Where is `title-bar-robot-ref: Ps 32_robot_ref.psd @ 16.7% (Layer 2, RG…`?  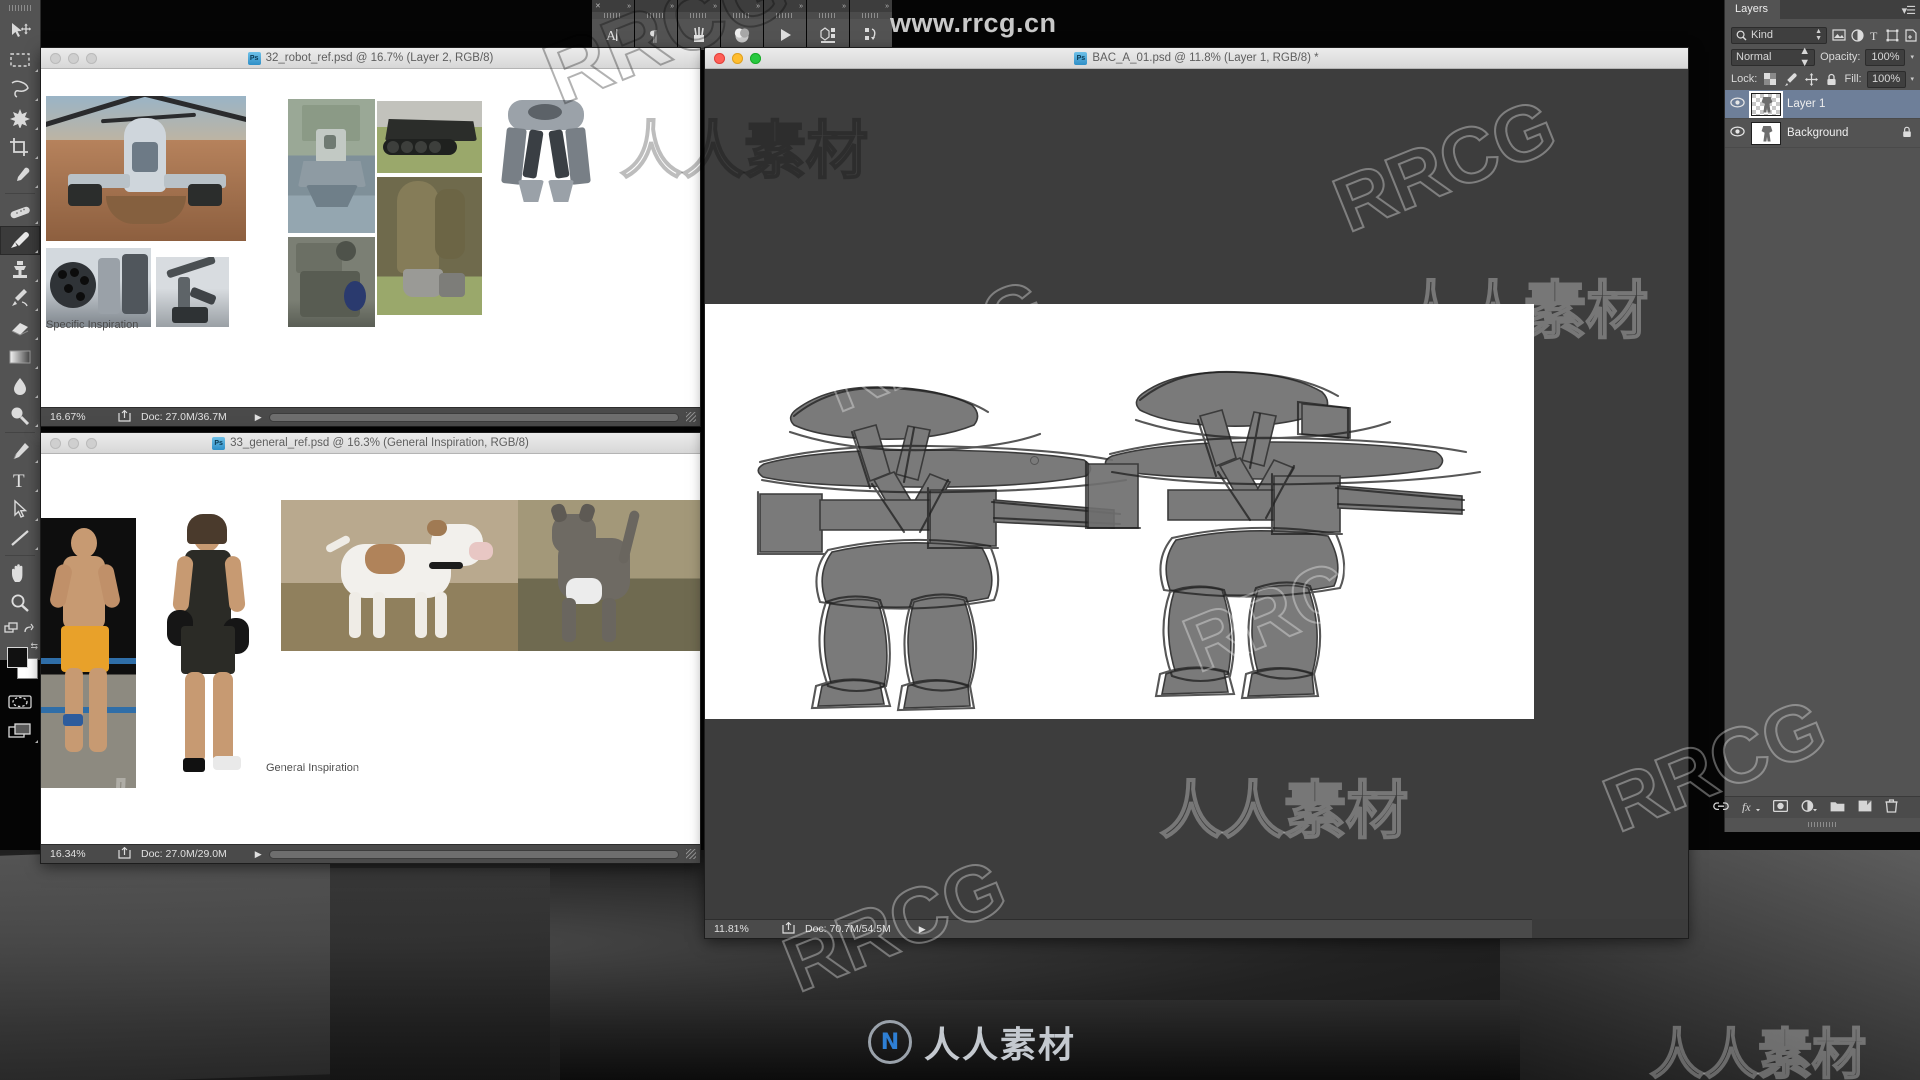
title-bar-robot-ref: Ps 32_robot_ref.psd @ 16.7% (Layer 2, RG… is located at coordinates (370, 58).